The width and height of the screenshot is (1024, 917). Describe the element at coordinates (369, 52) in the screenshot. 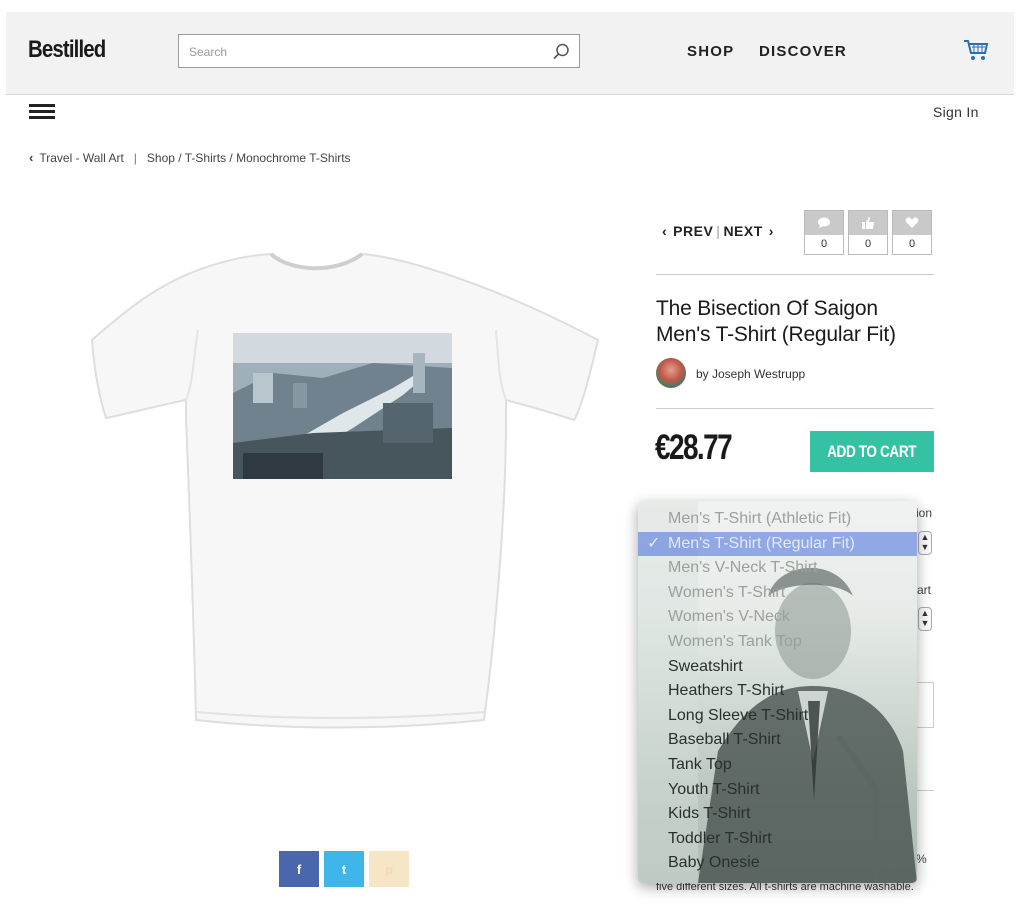

I see `search-input` at that location.